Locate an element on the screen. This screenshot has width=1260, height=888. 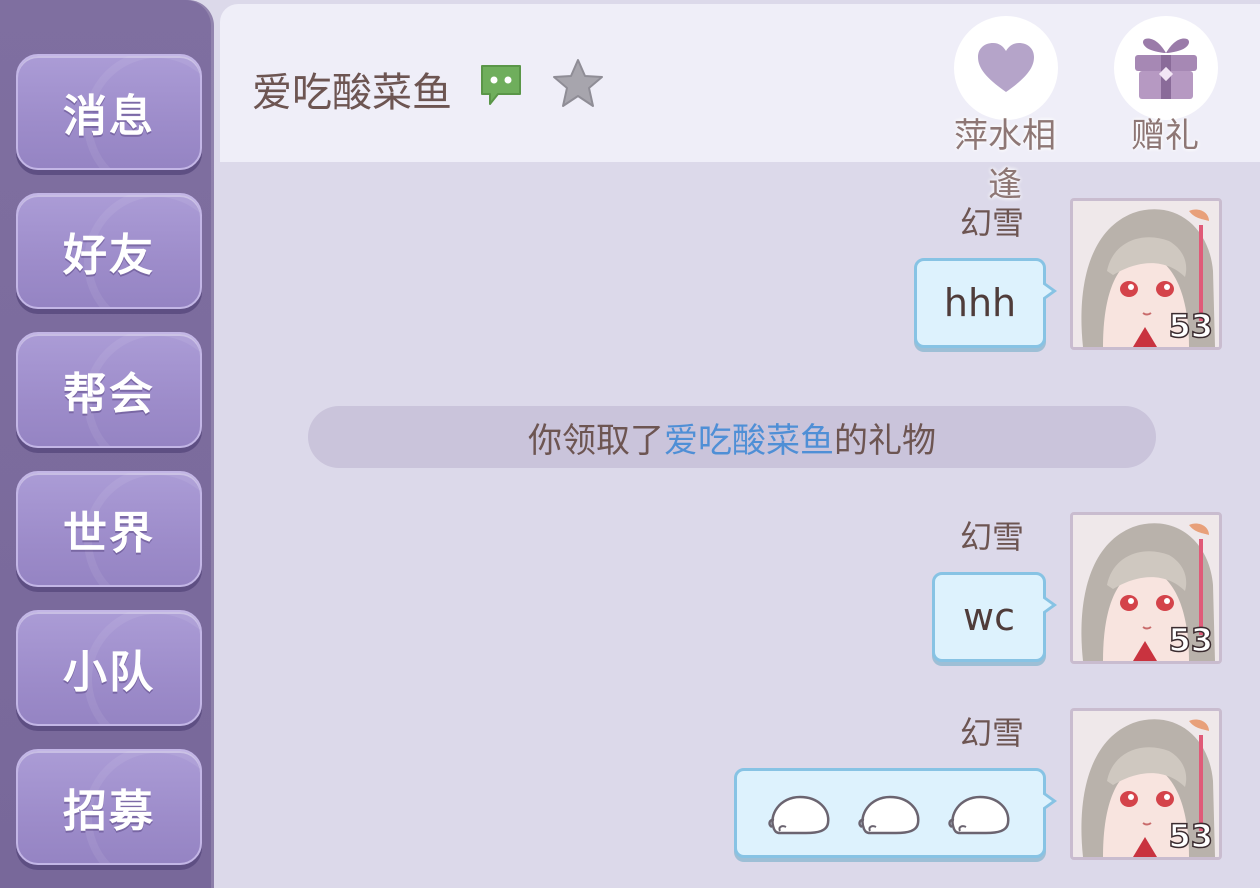
chat-bubble-icon is located at coordinates (501, 85).